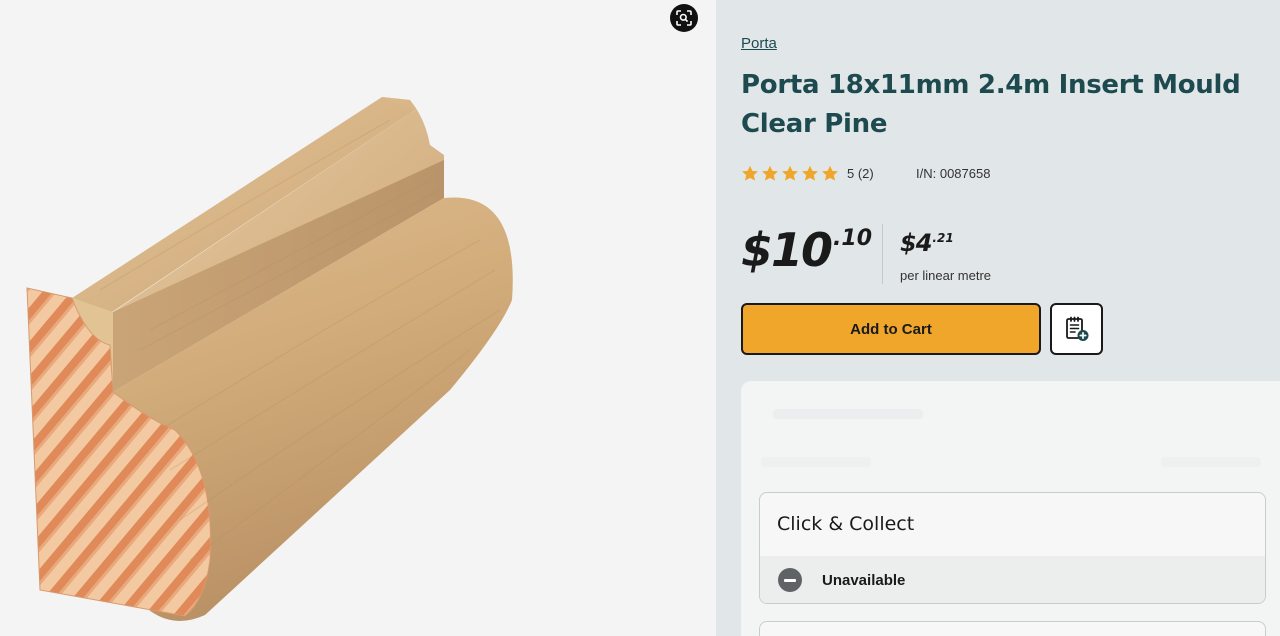  What do you see at coordinates (864, 580) in the screenshot?
I see `click-collect-status-text: Unavailable` at bounding box center [864, 580].